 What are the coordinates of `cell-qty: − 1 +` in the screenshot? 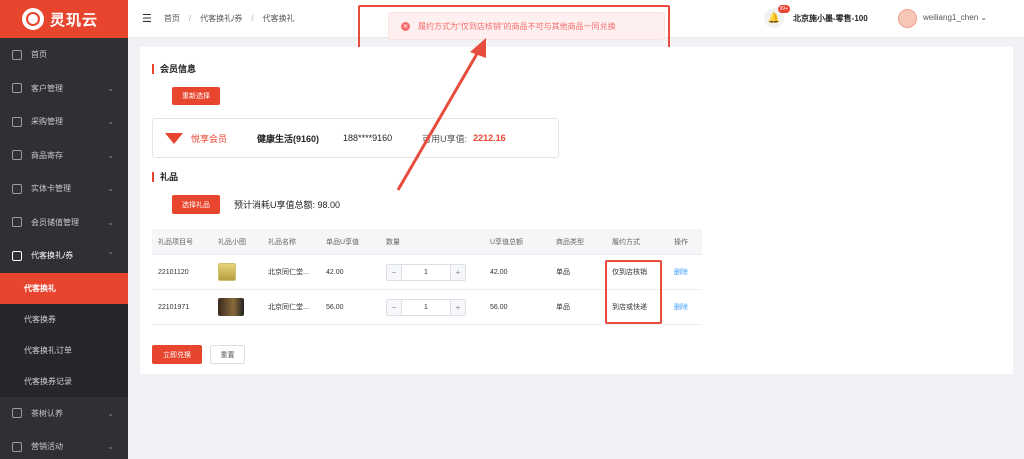 It's located at (432, 307).